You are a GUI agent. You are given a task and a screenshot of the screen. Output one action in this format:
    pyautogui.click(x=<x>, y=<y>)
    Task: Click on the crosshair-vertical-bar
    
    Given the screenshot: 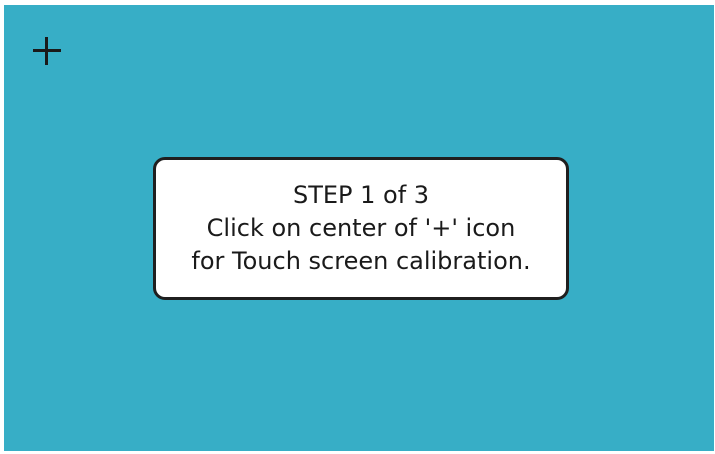 What is the action you would take?
    pyautogui.click(x=46, y=51)
    